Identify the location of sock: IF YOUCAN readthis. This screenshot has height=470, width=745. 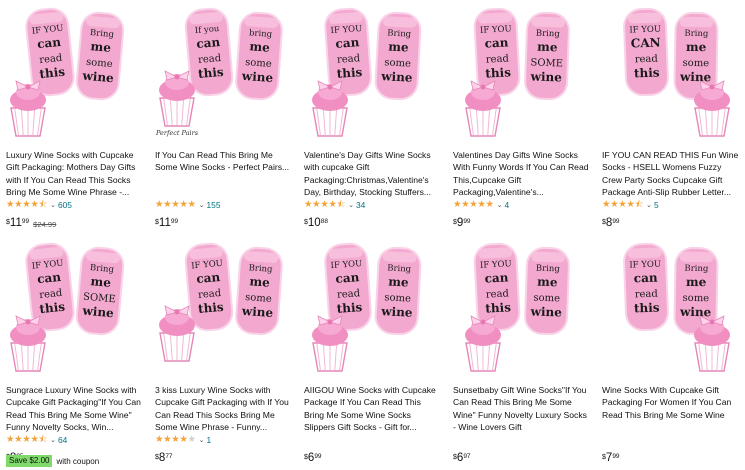
(646, 52).